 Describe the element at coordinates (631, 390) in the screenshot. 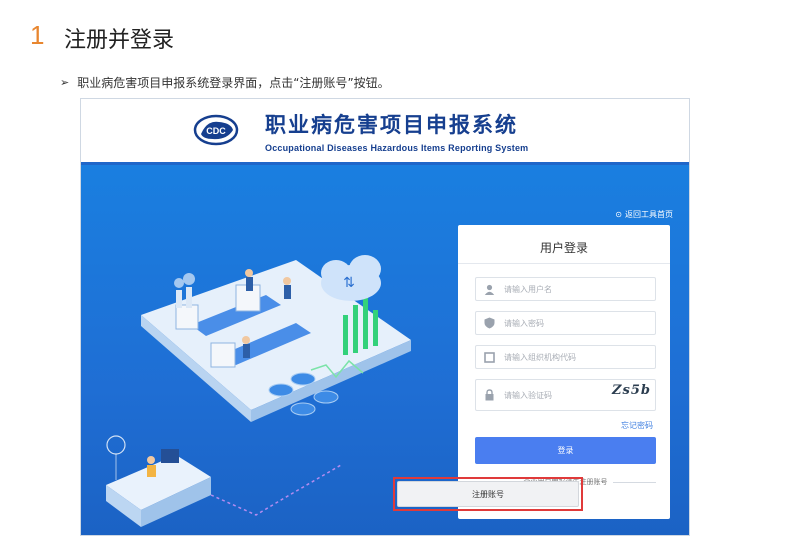

I see `captcha-image: Zs5b` at that location.